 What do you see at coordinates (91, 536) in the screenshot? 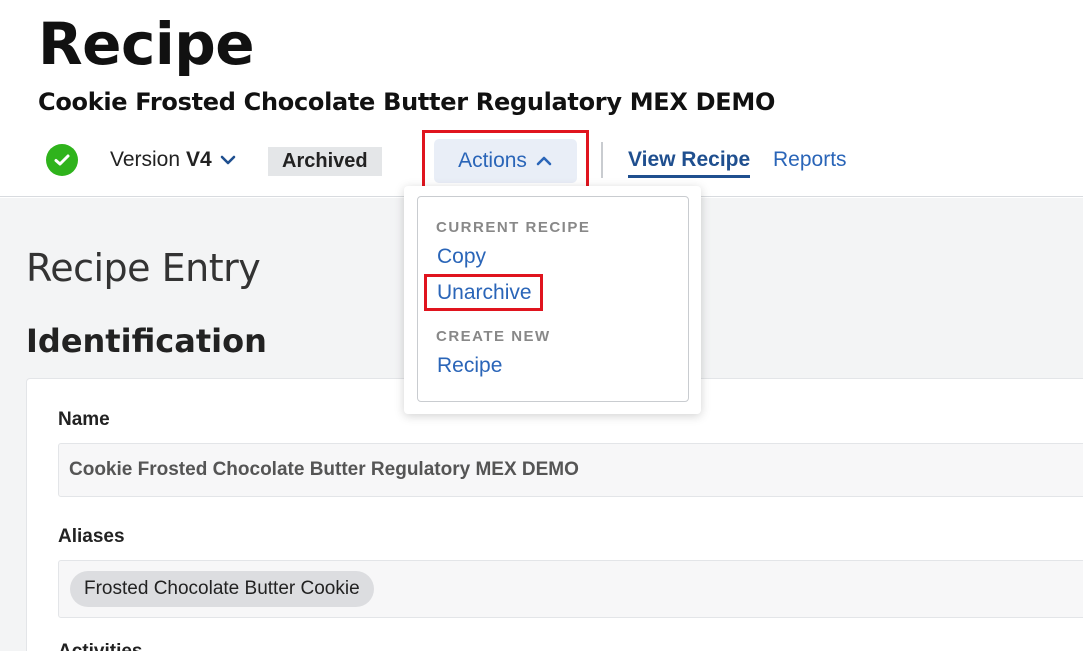
I see `aliases-label: Aliases` at bounding box center [91, 536].